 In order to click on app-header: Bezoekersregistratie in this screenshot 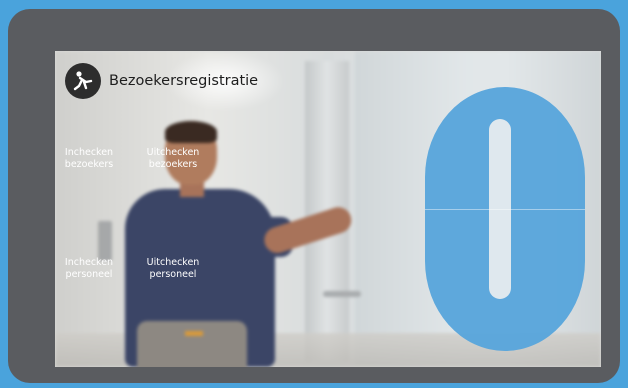, I will do `click(161, 81)`.